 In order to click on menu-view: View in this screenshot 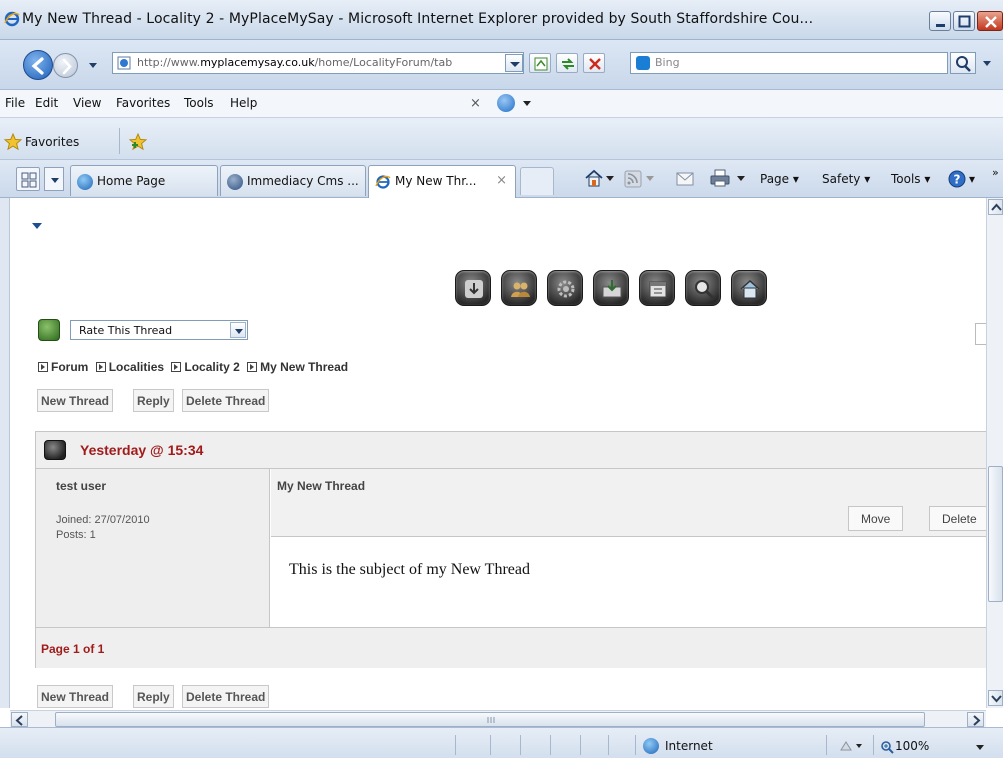, I will do `click(87, 103)`.